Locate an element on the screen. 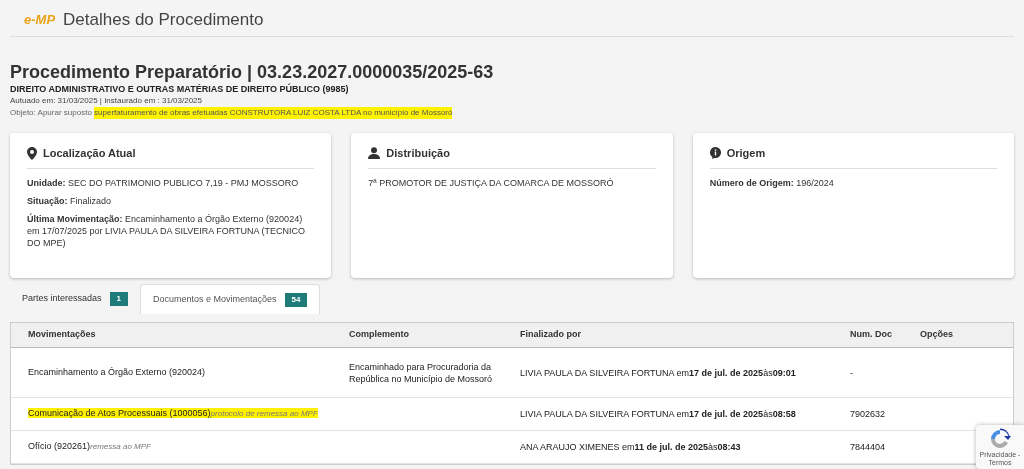 The width and height of the screenshot is (1024, 469). map-pin-icon is located at coordinates (32, 153).